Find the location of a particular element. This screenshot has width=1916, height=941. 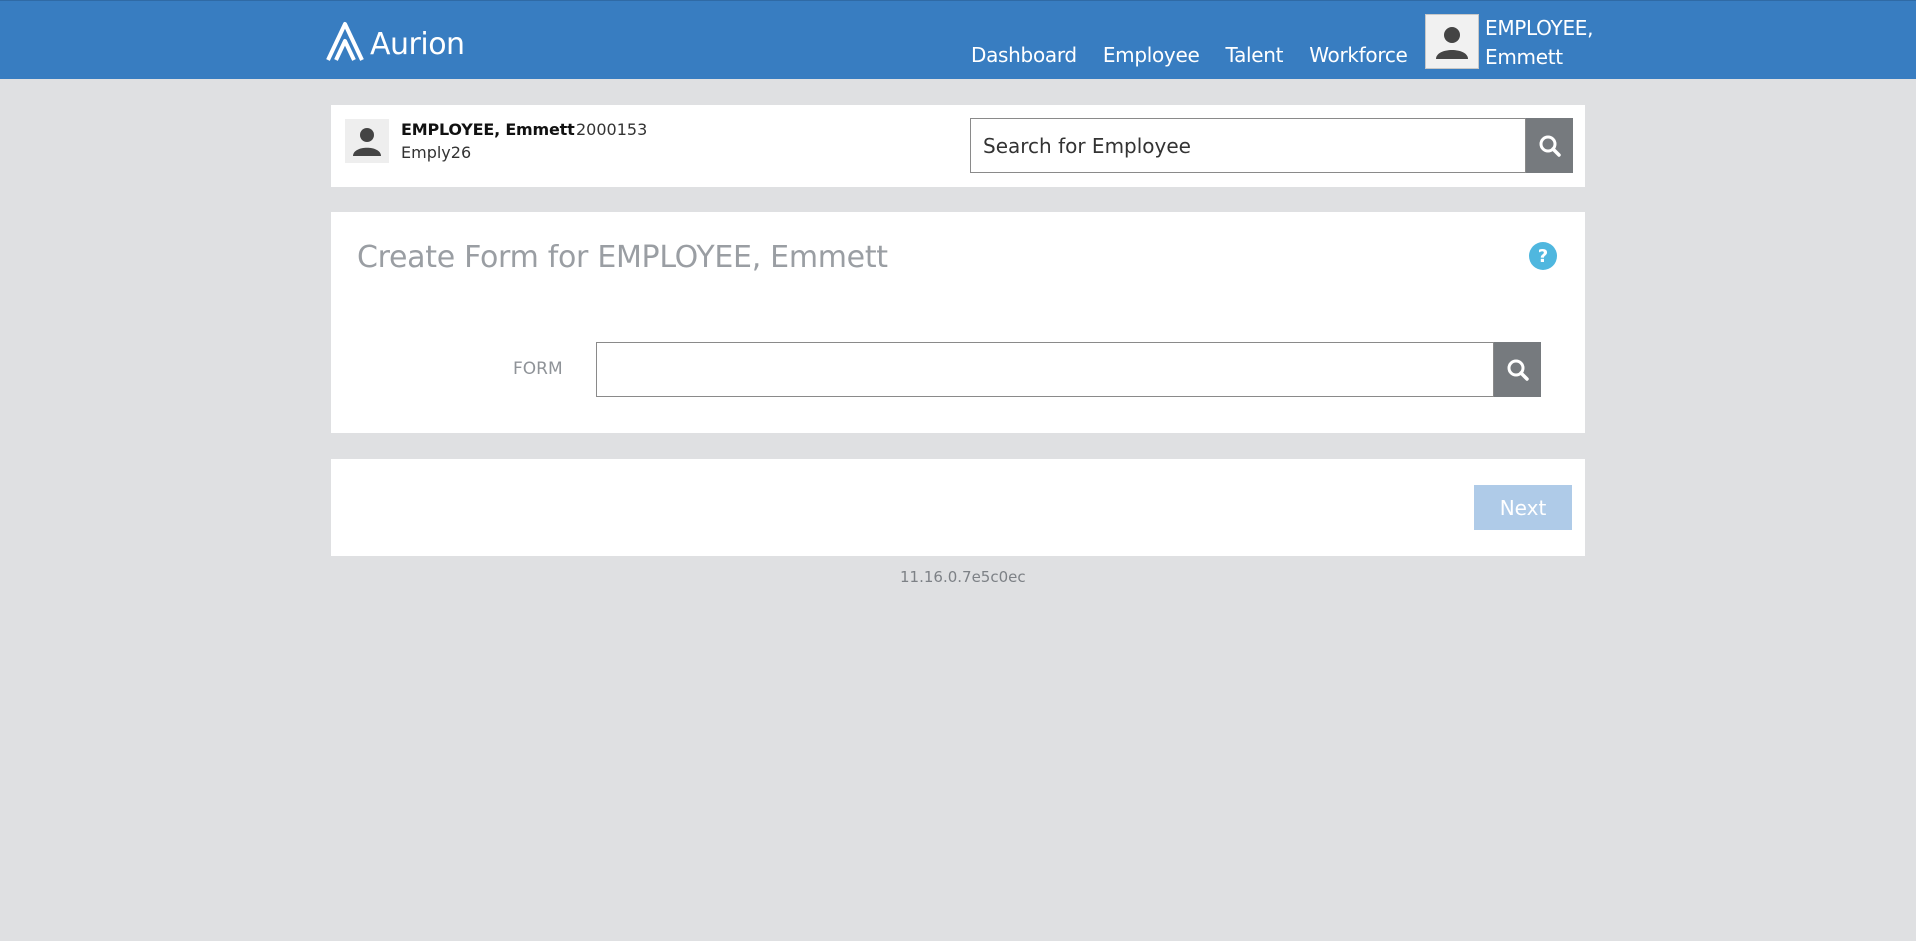

form-search-button is located at coordinates (1517, 369).